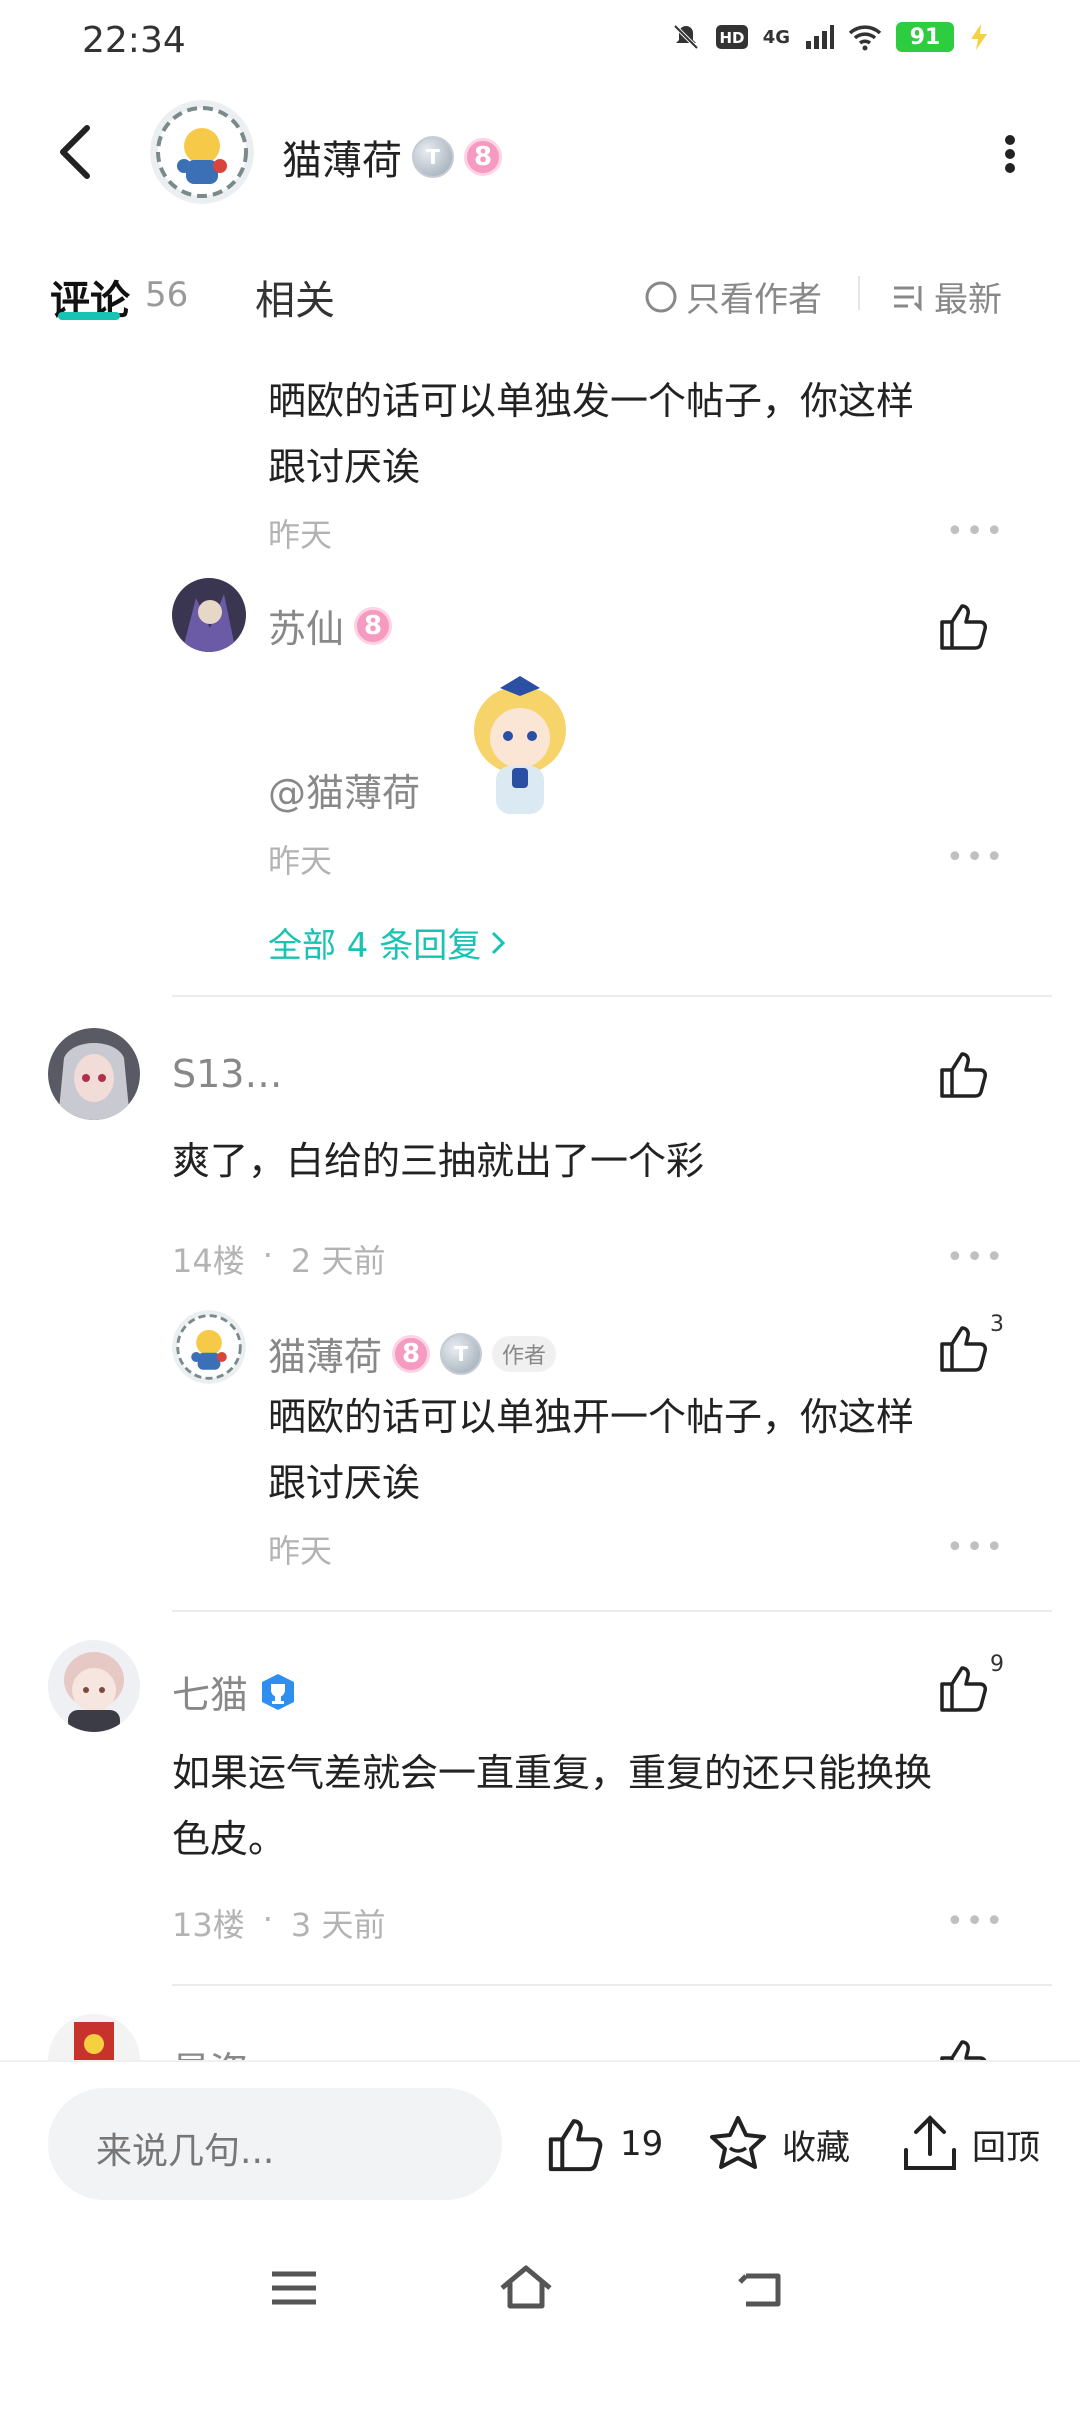  What do you see at coordinates (979, 37) in the screenshot?
I see `charging-icon` at bounding box center [979, 37].